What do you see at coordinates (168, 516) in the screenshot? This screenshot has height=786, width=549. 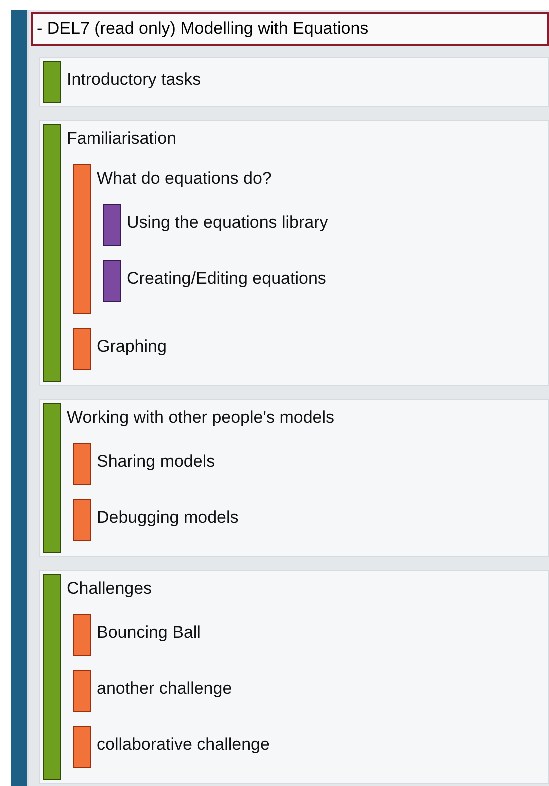 I see `outline-item: Debugging models` at bounding box center [168, 516].